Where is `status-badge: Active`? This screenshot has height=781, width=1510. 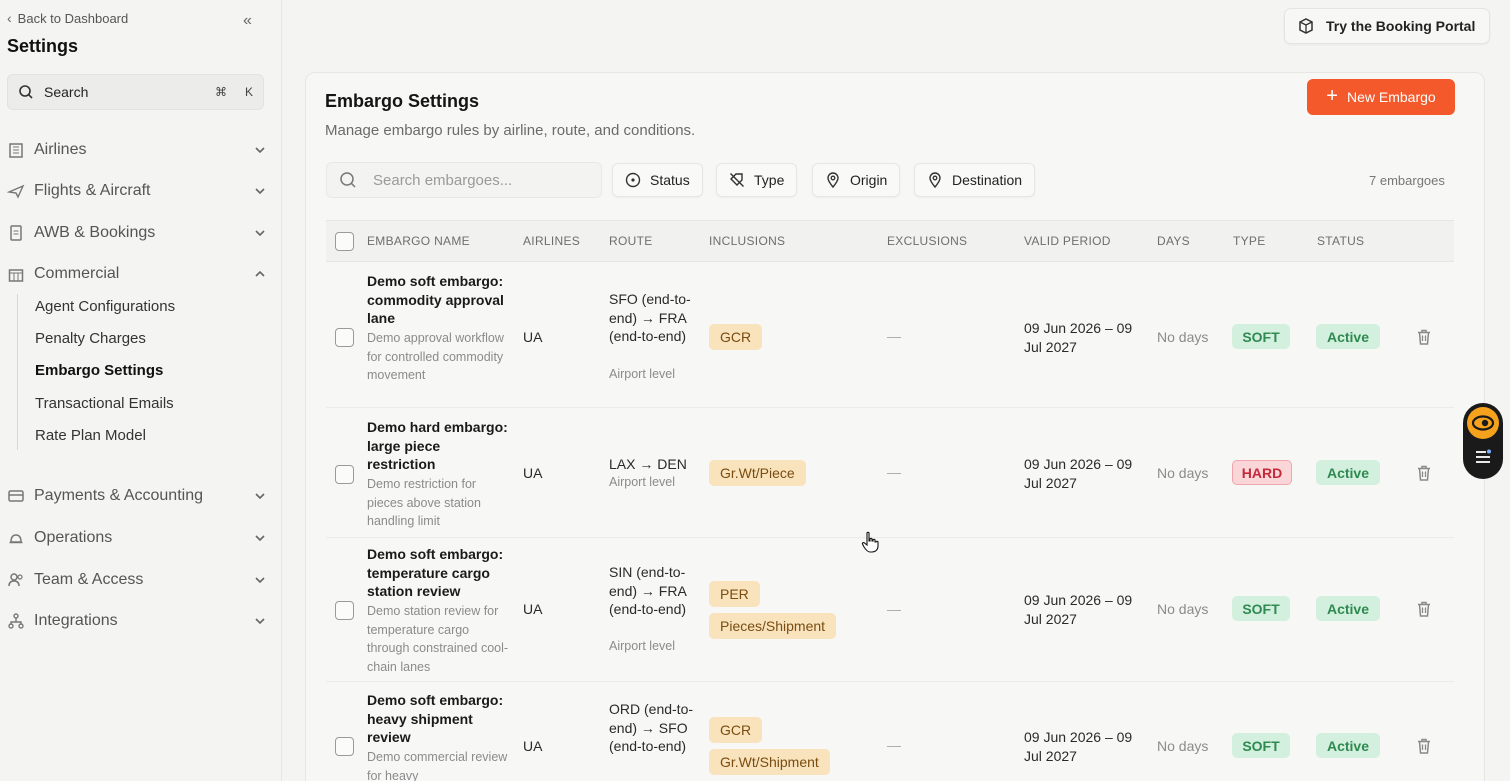 status-badge: Active is located at coordinates (1348, 472).